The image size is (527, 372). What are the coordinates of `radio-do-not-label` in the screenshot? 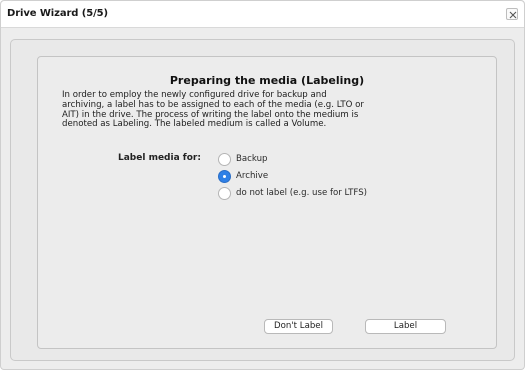 It's located at (224, 193).